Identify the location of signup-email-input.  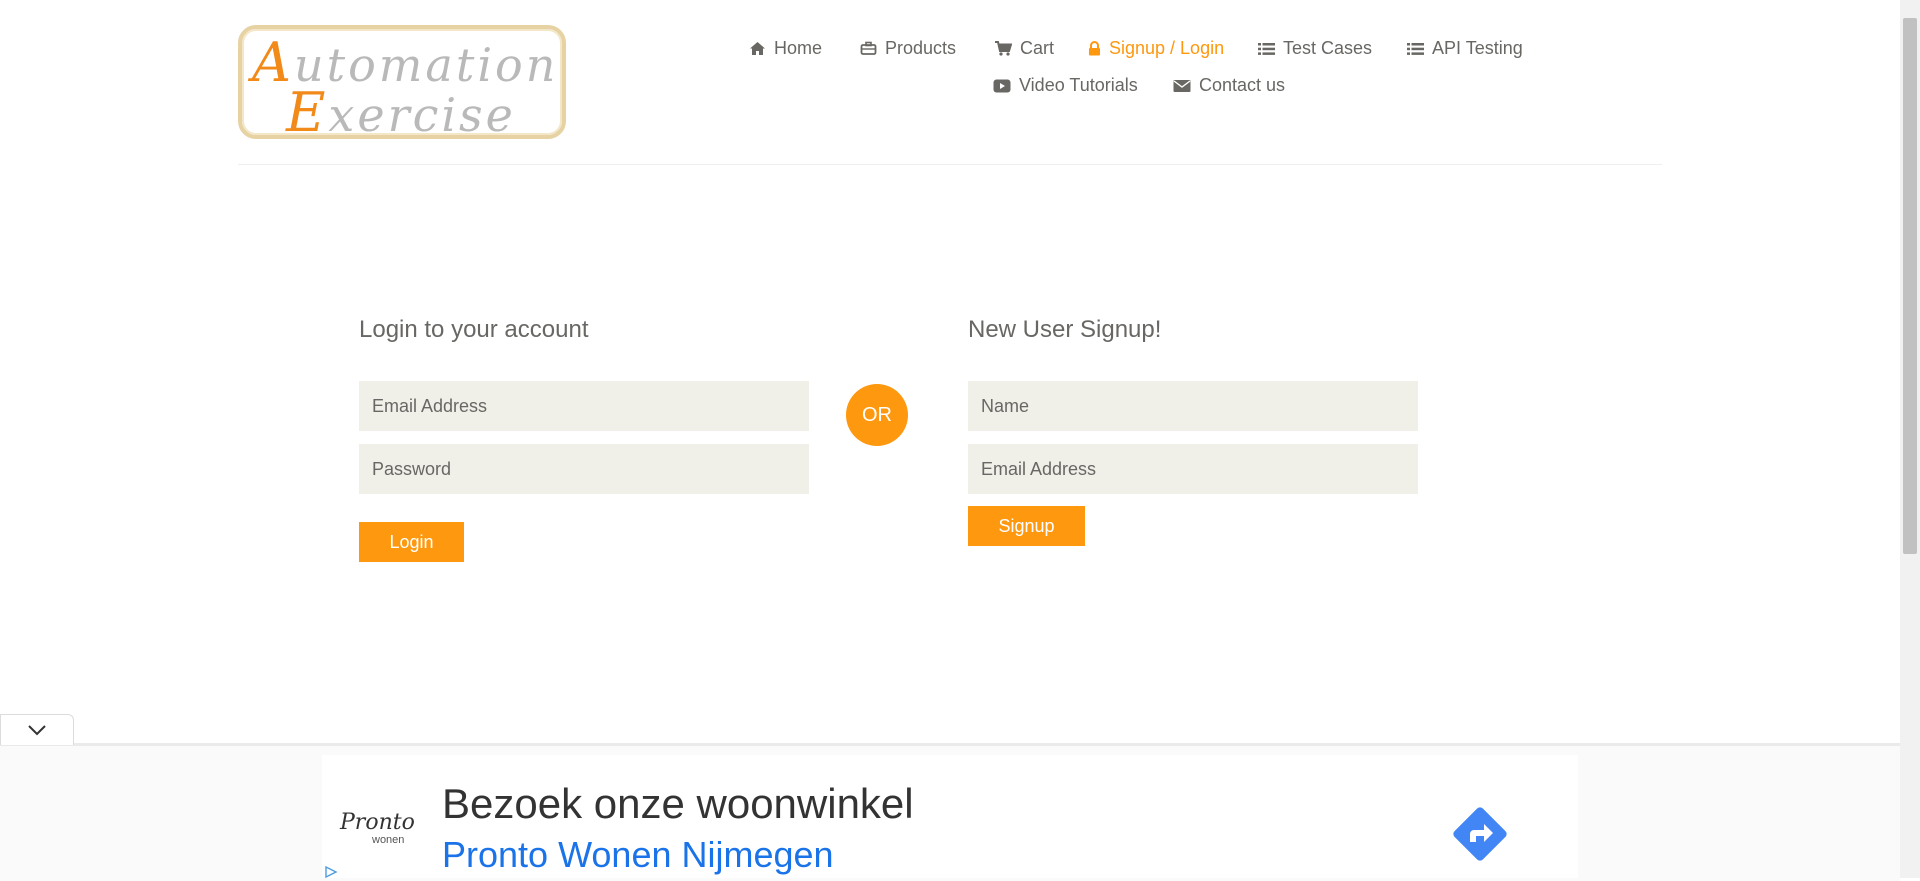
(1193, 469).